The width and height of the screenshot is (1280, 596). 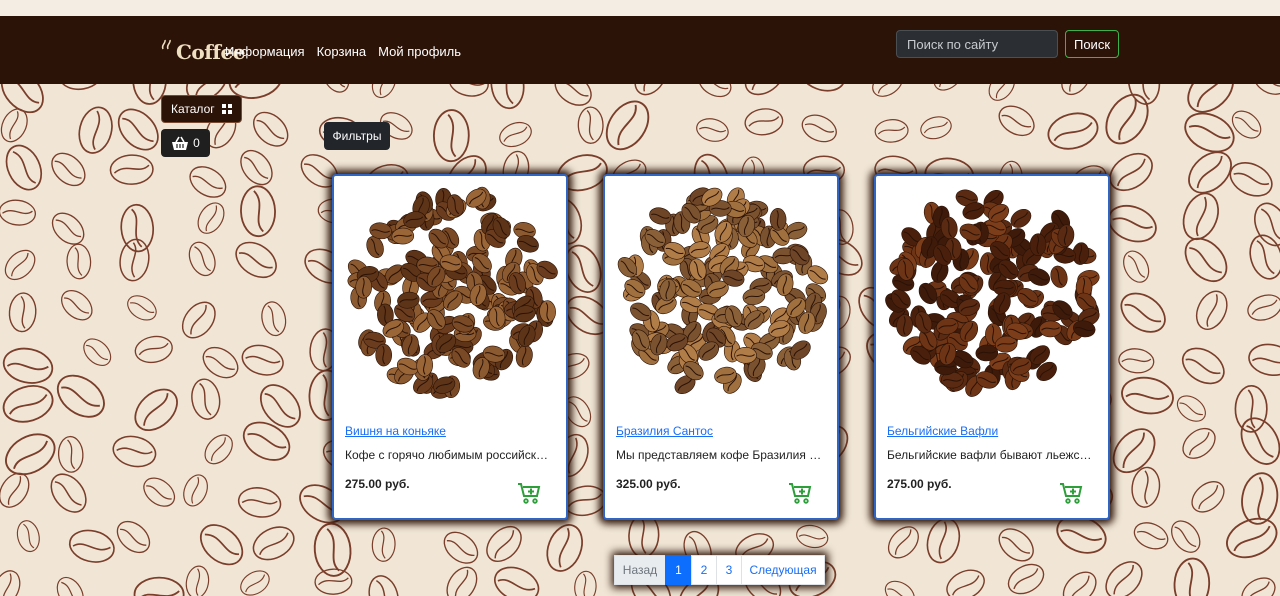 I want to click on search-input, so click(x=977, y=44).